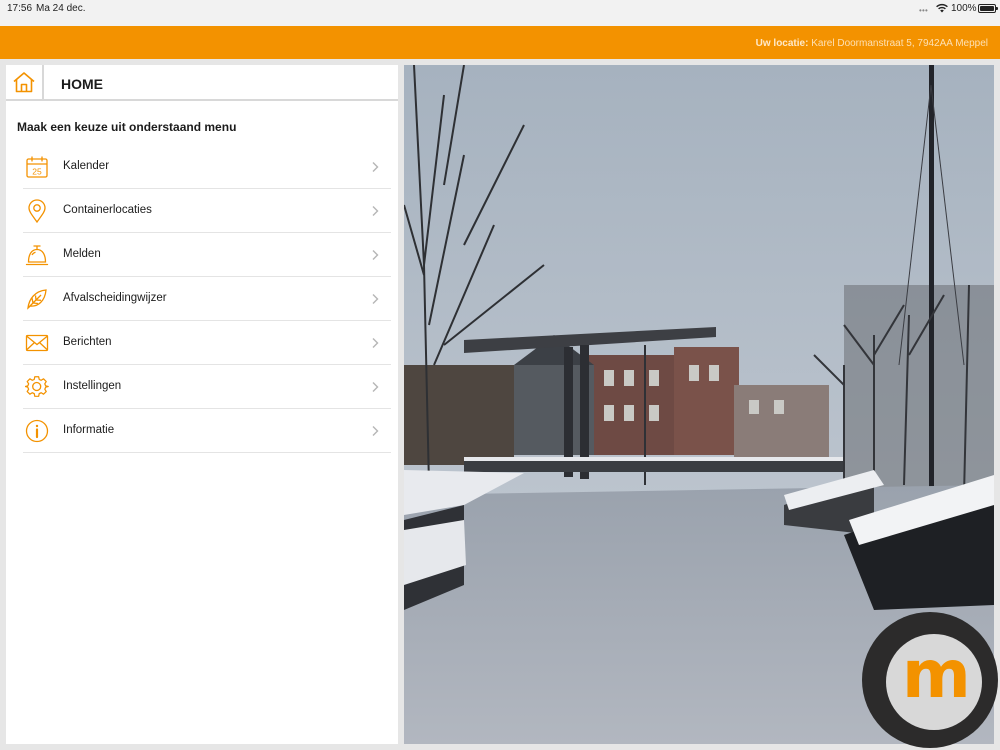  Describe the element at coordinates (115, 298) in the screenshot. I see `menu-item-label: Afvalscheidingwijzer` at that location.